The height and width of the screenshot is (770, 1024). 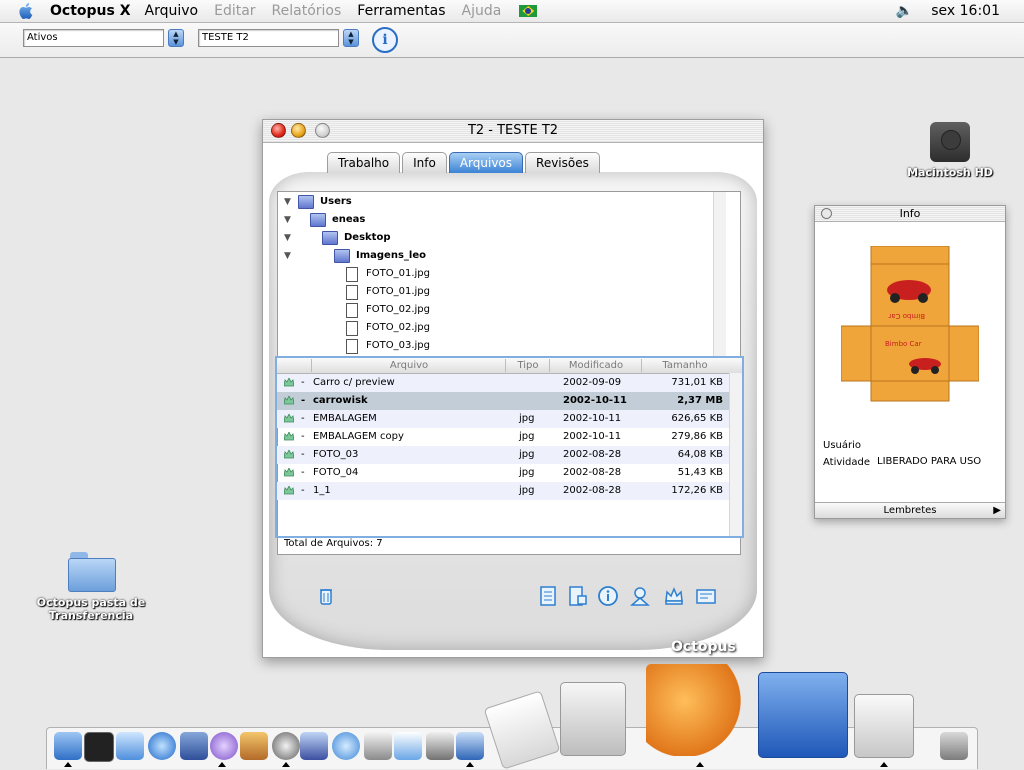 What do you see at coordinates (904, 11) in the screenshot?
I see `speaker-icon: 🔈` at bounding box center [904, 11].